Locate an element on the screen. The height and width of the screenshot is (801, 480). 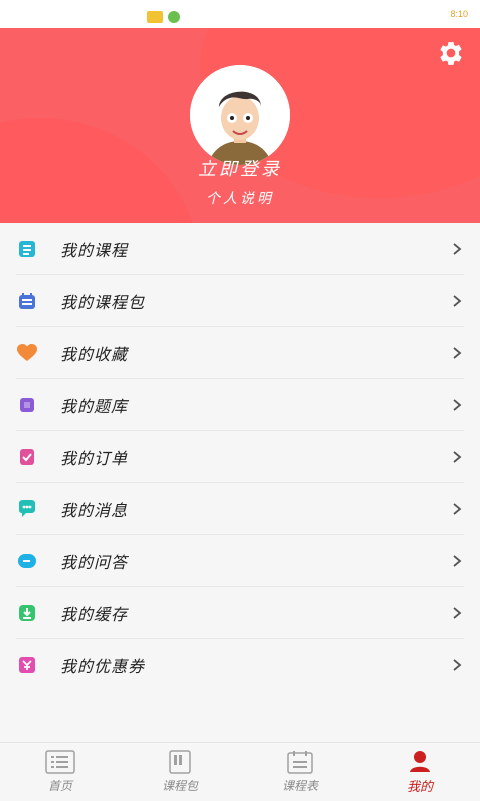
home-list-icon is located at coordinates (60, 762).